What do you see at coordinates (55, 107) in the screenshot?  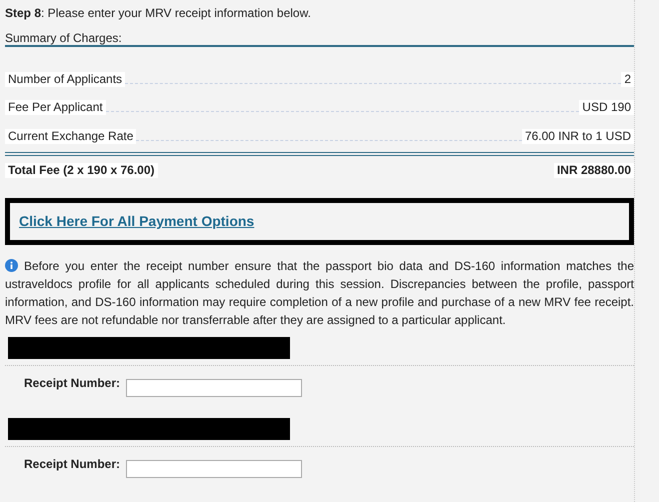 I see `charge-label: Fee Per Applicant` at bounding box center [55, 107].